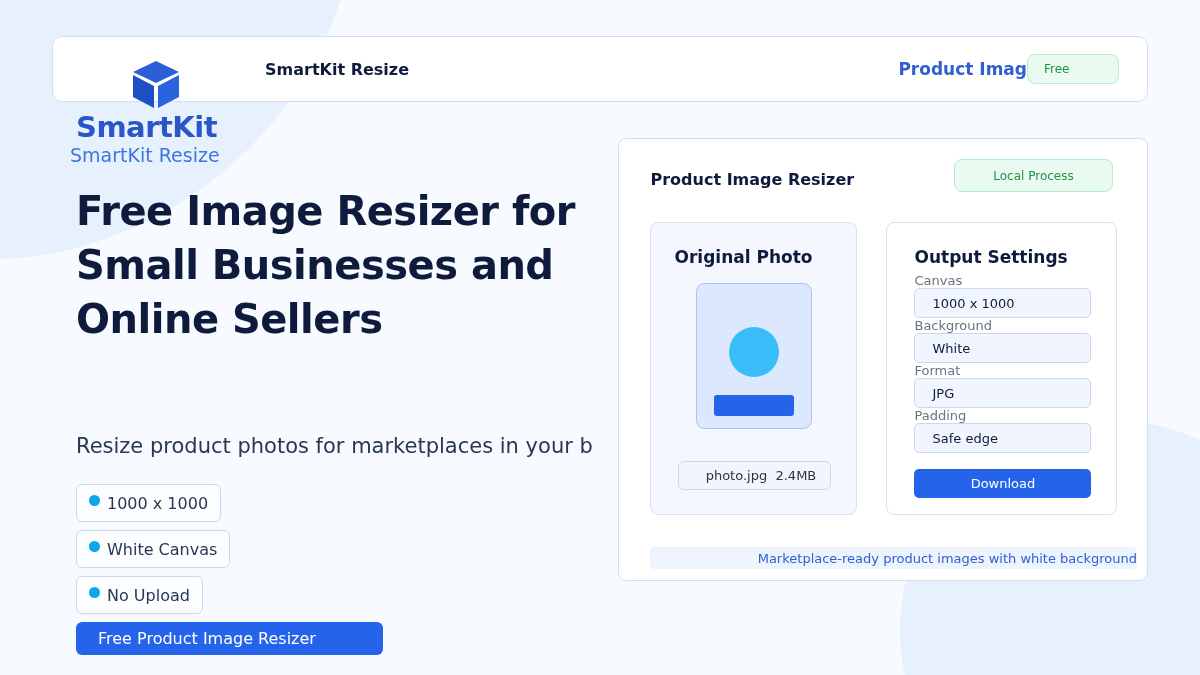 The image size is (1200, 675). I want to click on select-field: 1000 x 1000, so click(1003, 303).